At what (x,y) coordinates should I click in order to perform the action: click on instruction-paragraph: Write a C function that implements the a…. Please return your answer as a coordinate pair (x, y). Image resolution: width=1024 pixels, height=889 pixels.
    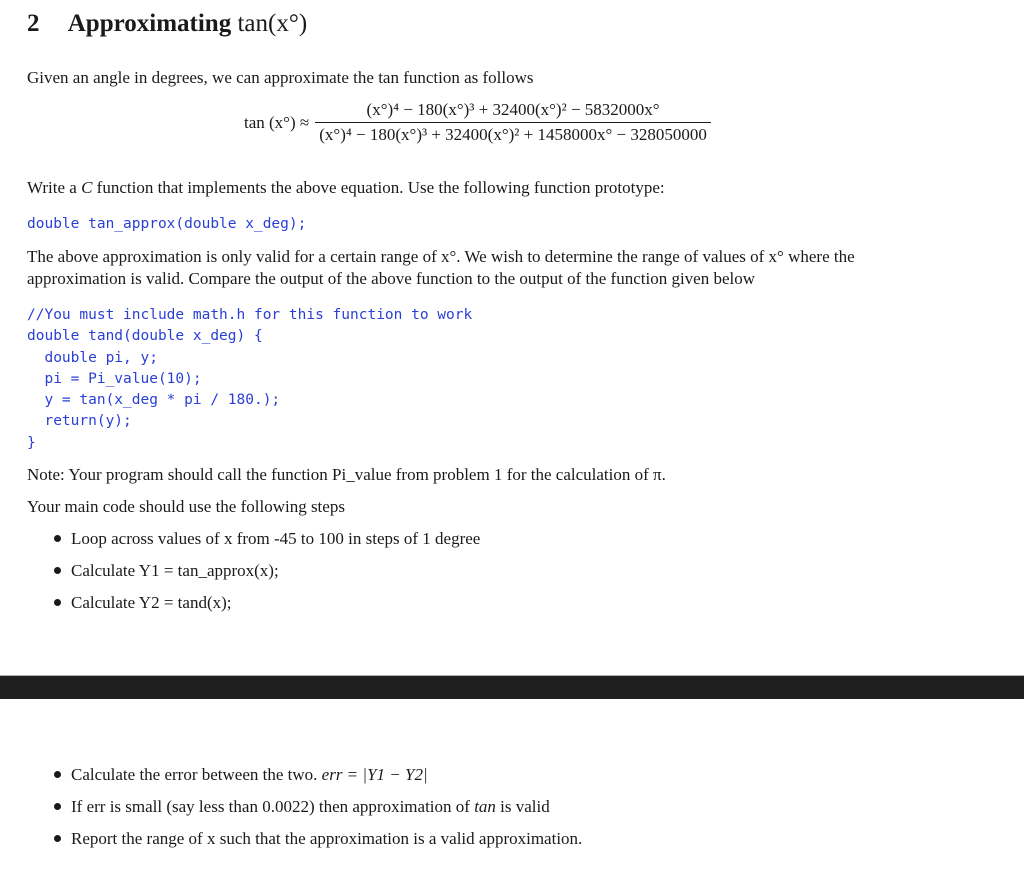
    Looking at the image, I should click on (346, 188).